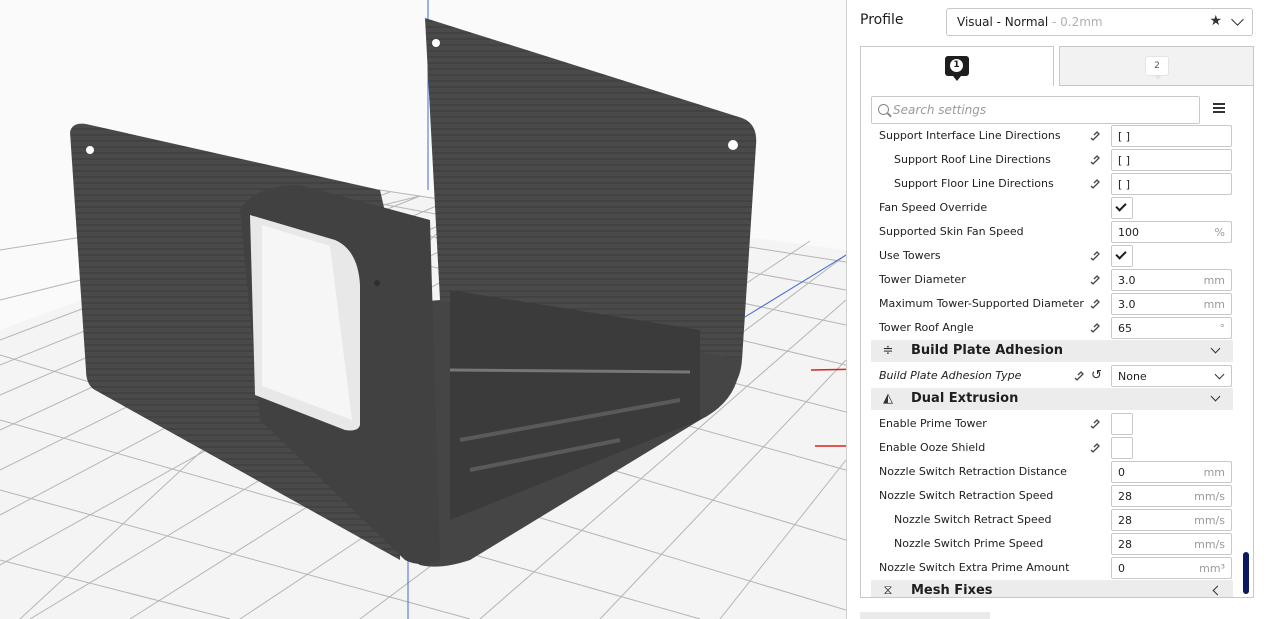 This screenshot has height=619, width=1272. What do you see at coordinates (1057, 256) in the screenshot?
I see `setting-use-towers: Use Towers` at bounding box center [1057, 256].